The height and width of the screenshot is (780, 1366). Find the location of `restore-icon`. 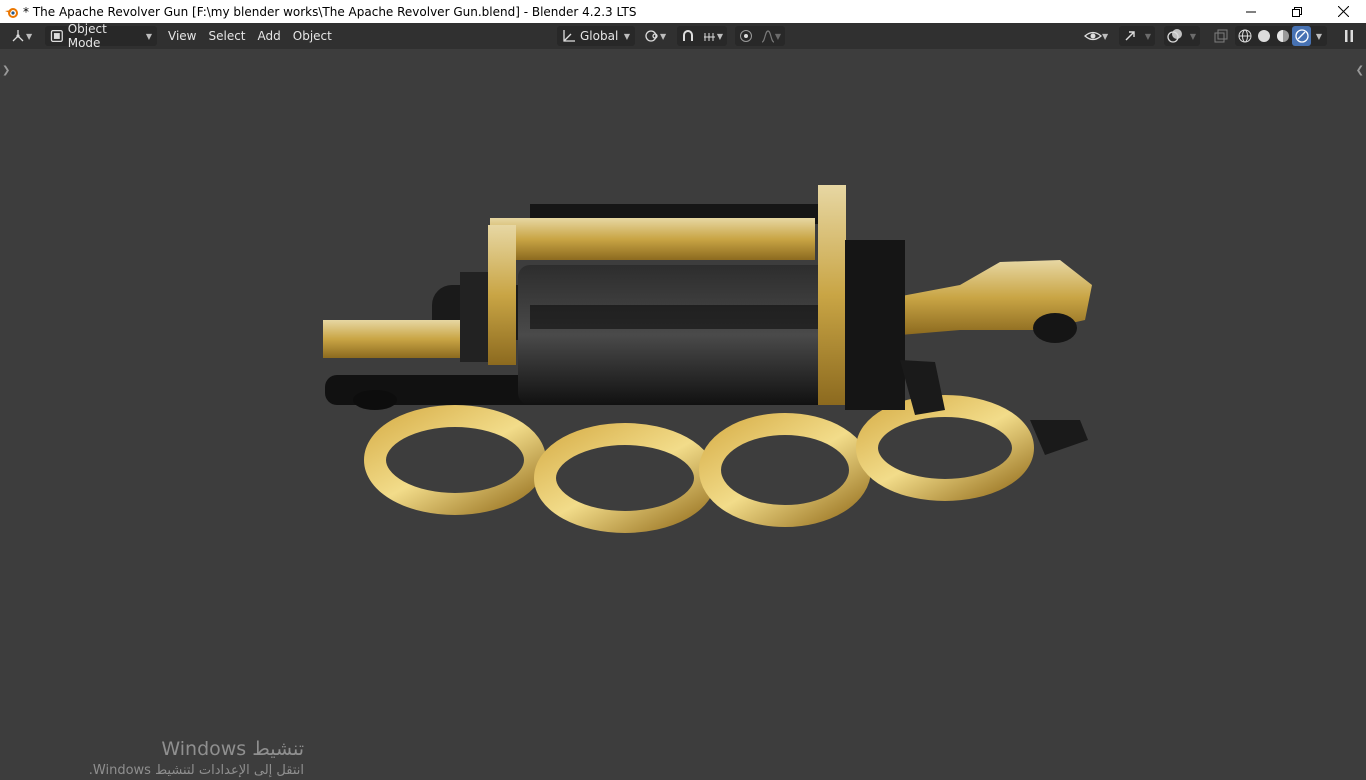

restore-icon is located at coordinates (1297, 11).